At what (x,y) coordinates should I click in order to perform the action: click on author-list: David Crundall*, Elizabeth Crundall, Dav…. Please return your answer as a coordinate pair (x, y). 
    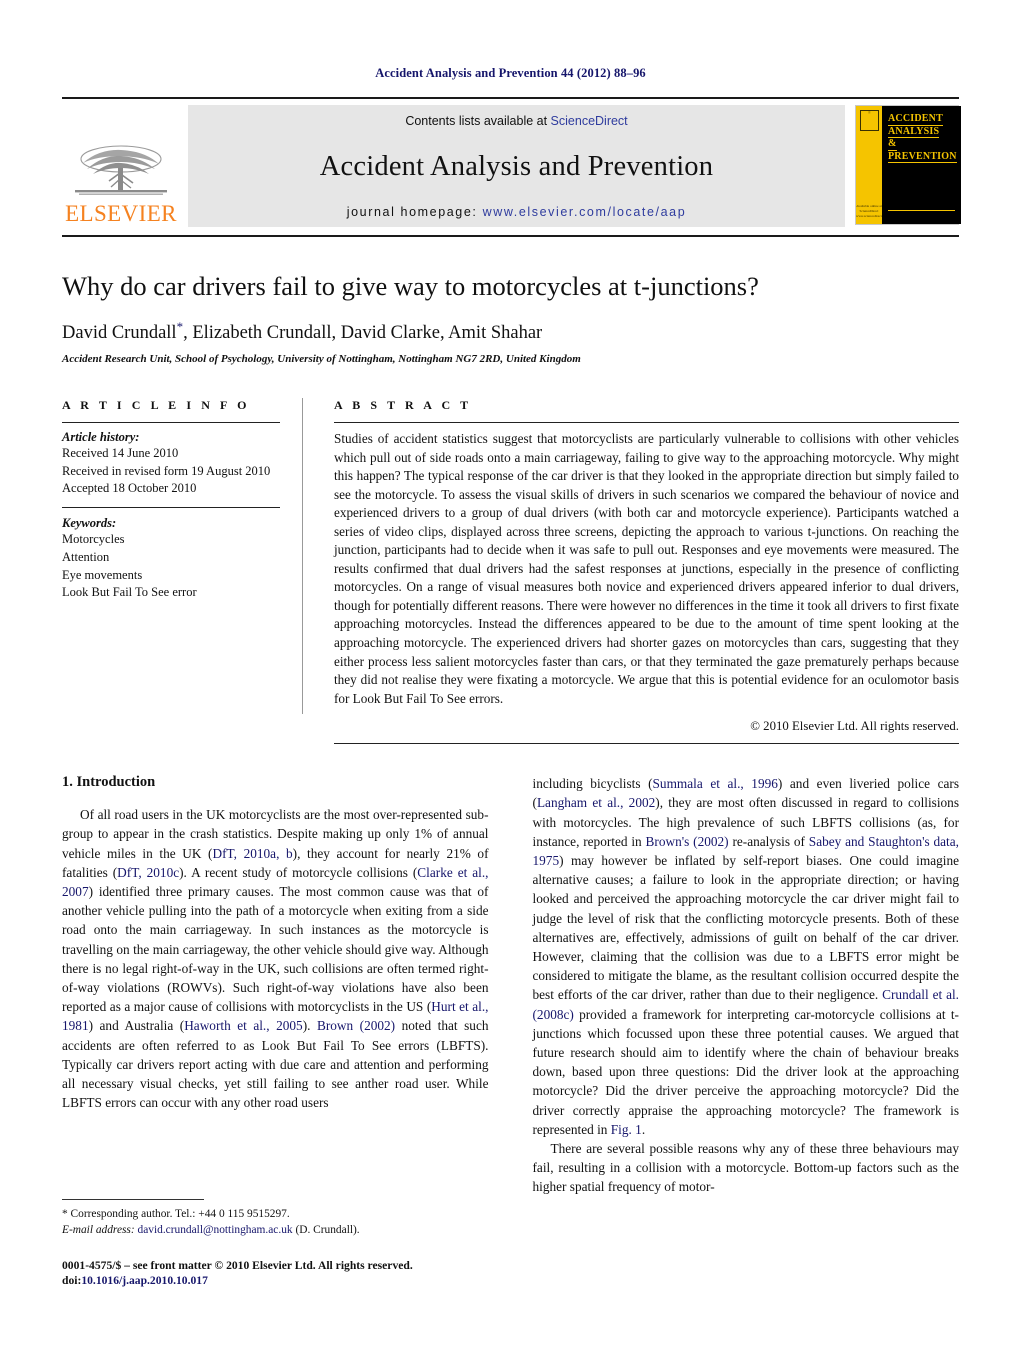
    Looking at the image, I should click on (510, 331).